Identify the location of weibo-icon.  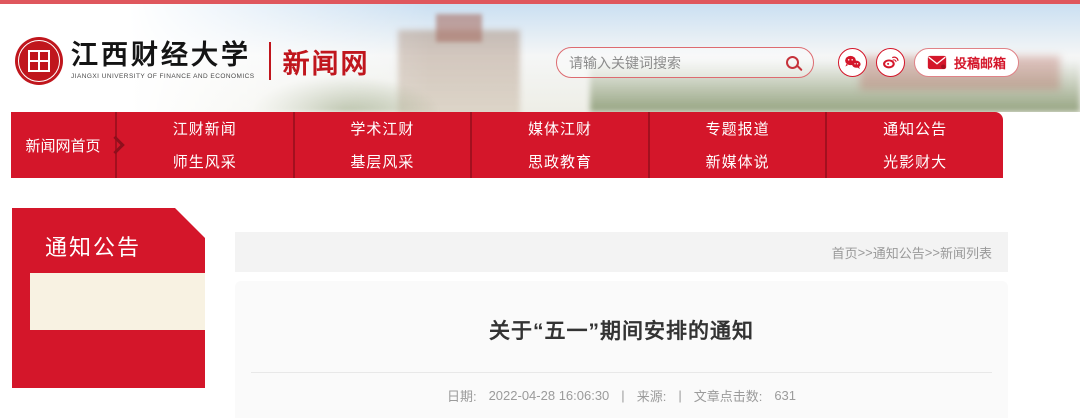
(891, 62).